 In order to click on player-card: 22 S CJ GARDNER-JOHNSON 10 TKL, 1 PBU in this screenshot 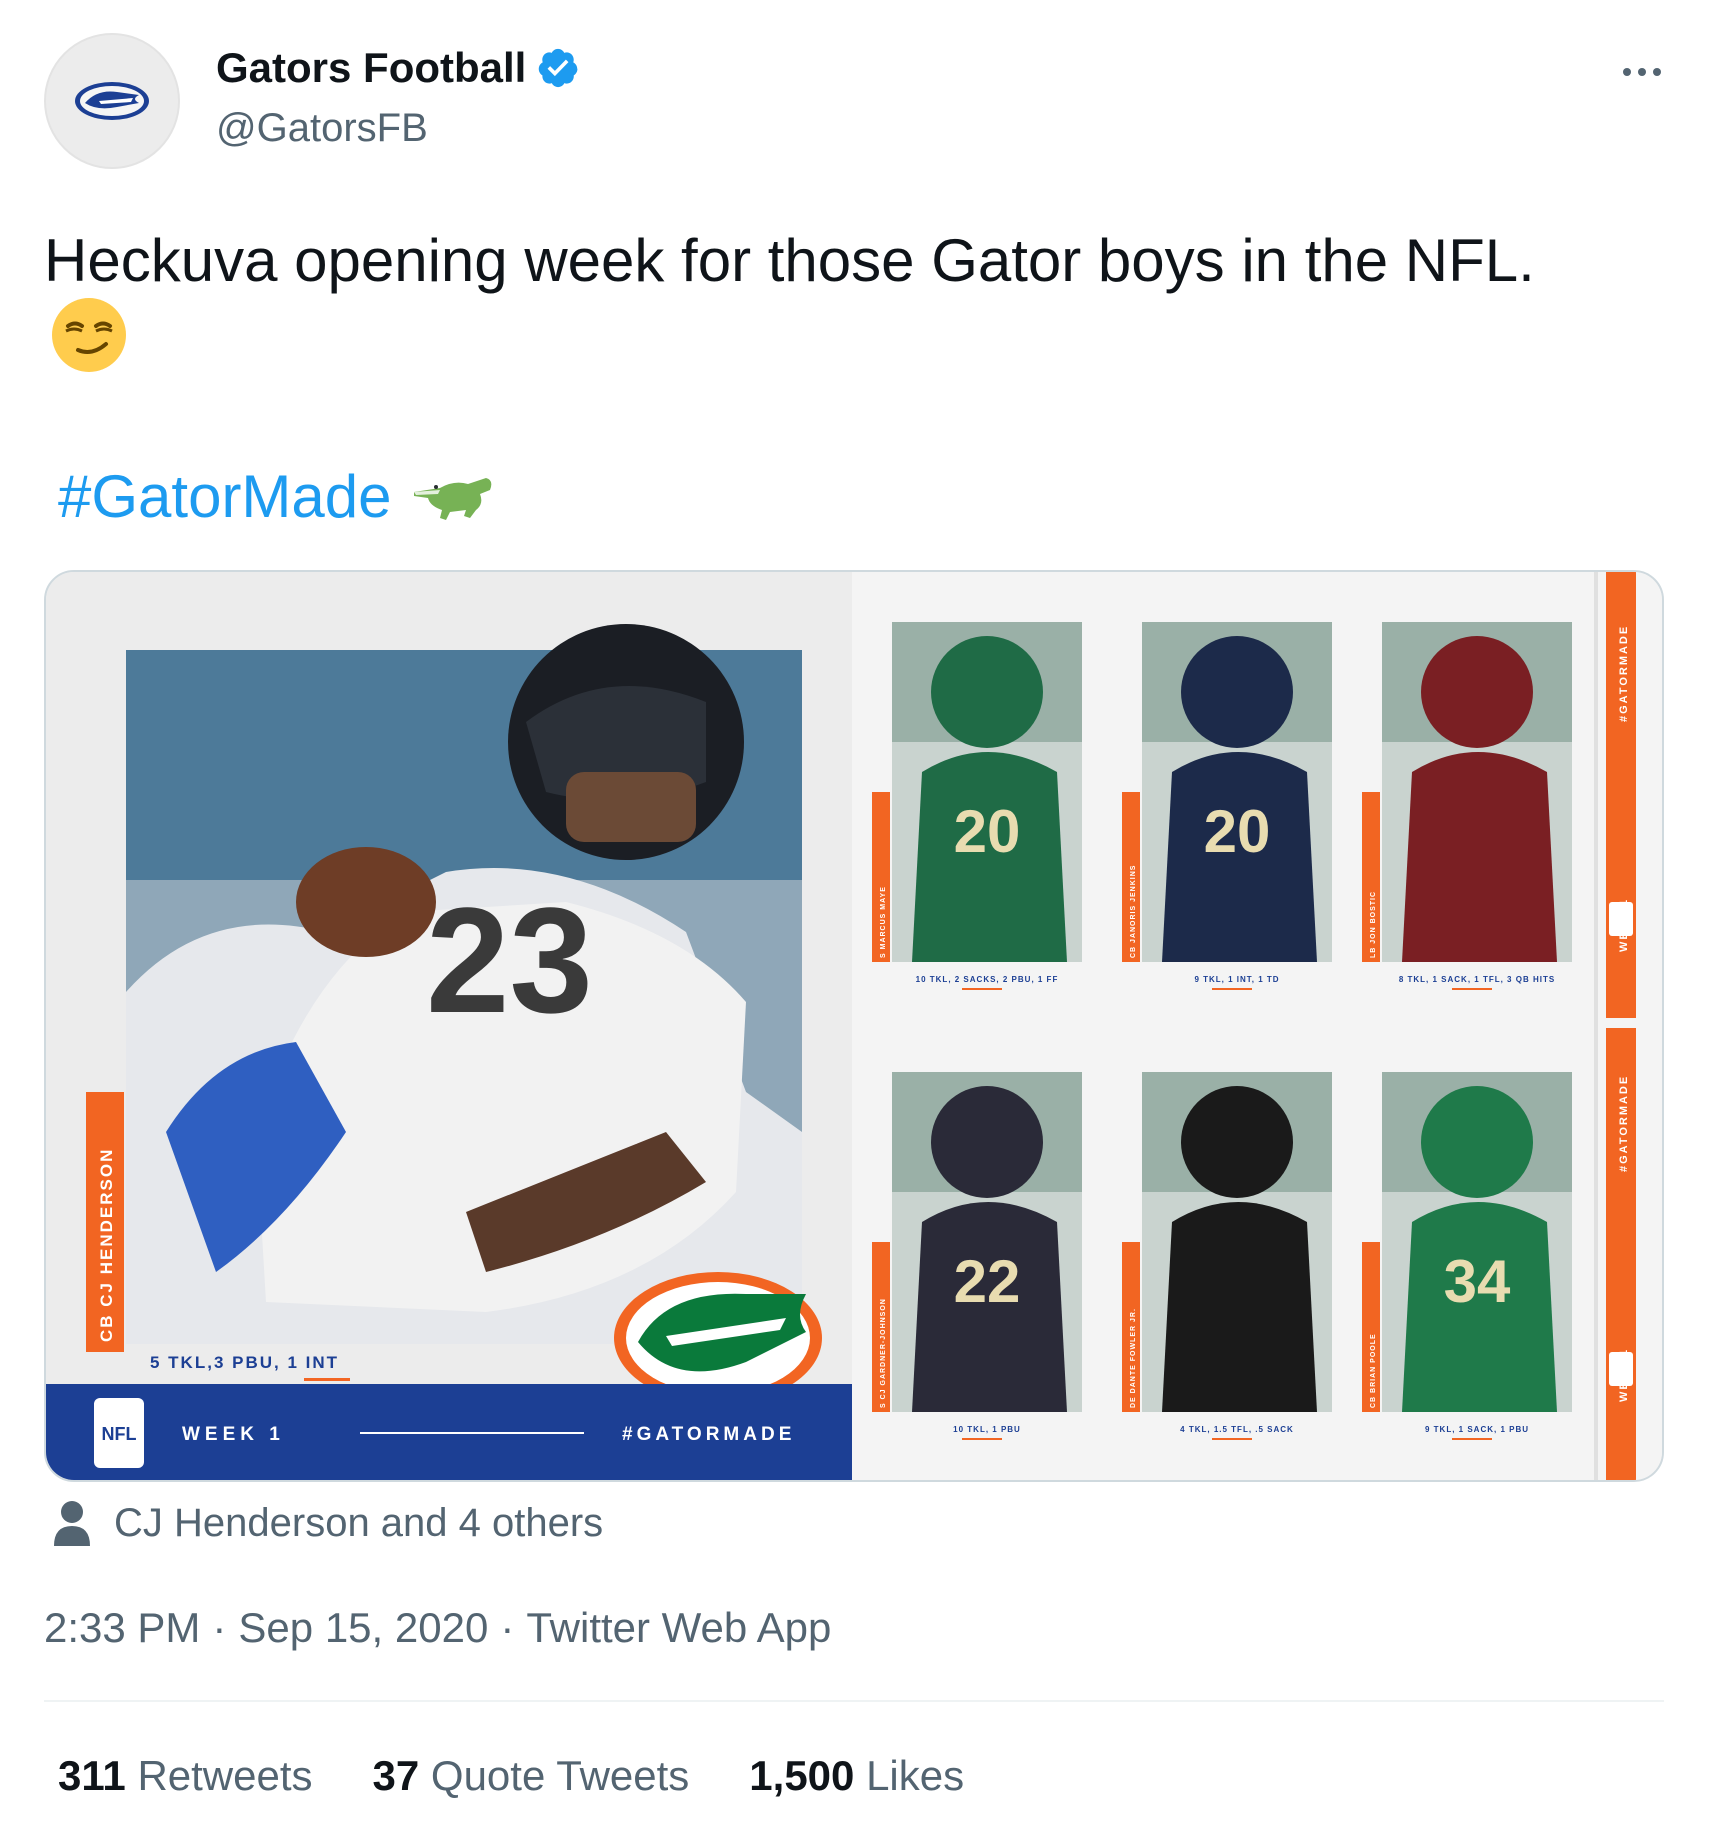, I will do `click(977, 1256)`.